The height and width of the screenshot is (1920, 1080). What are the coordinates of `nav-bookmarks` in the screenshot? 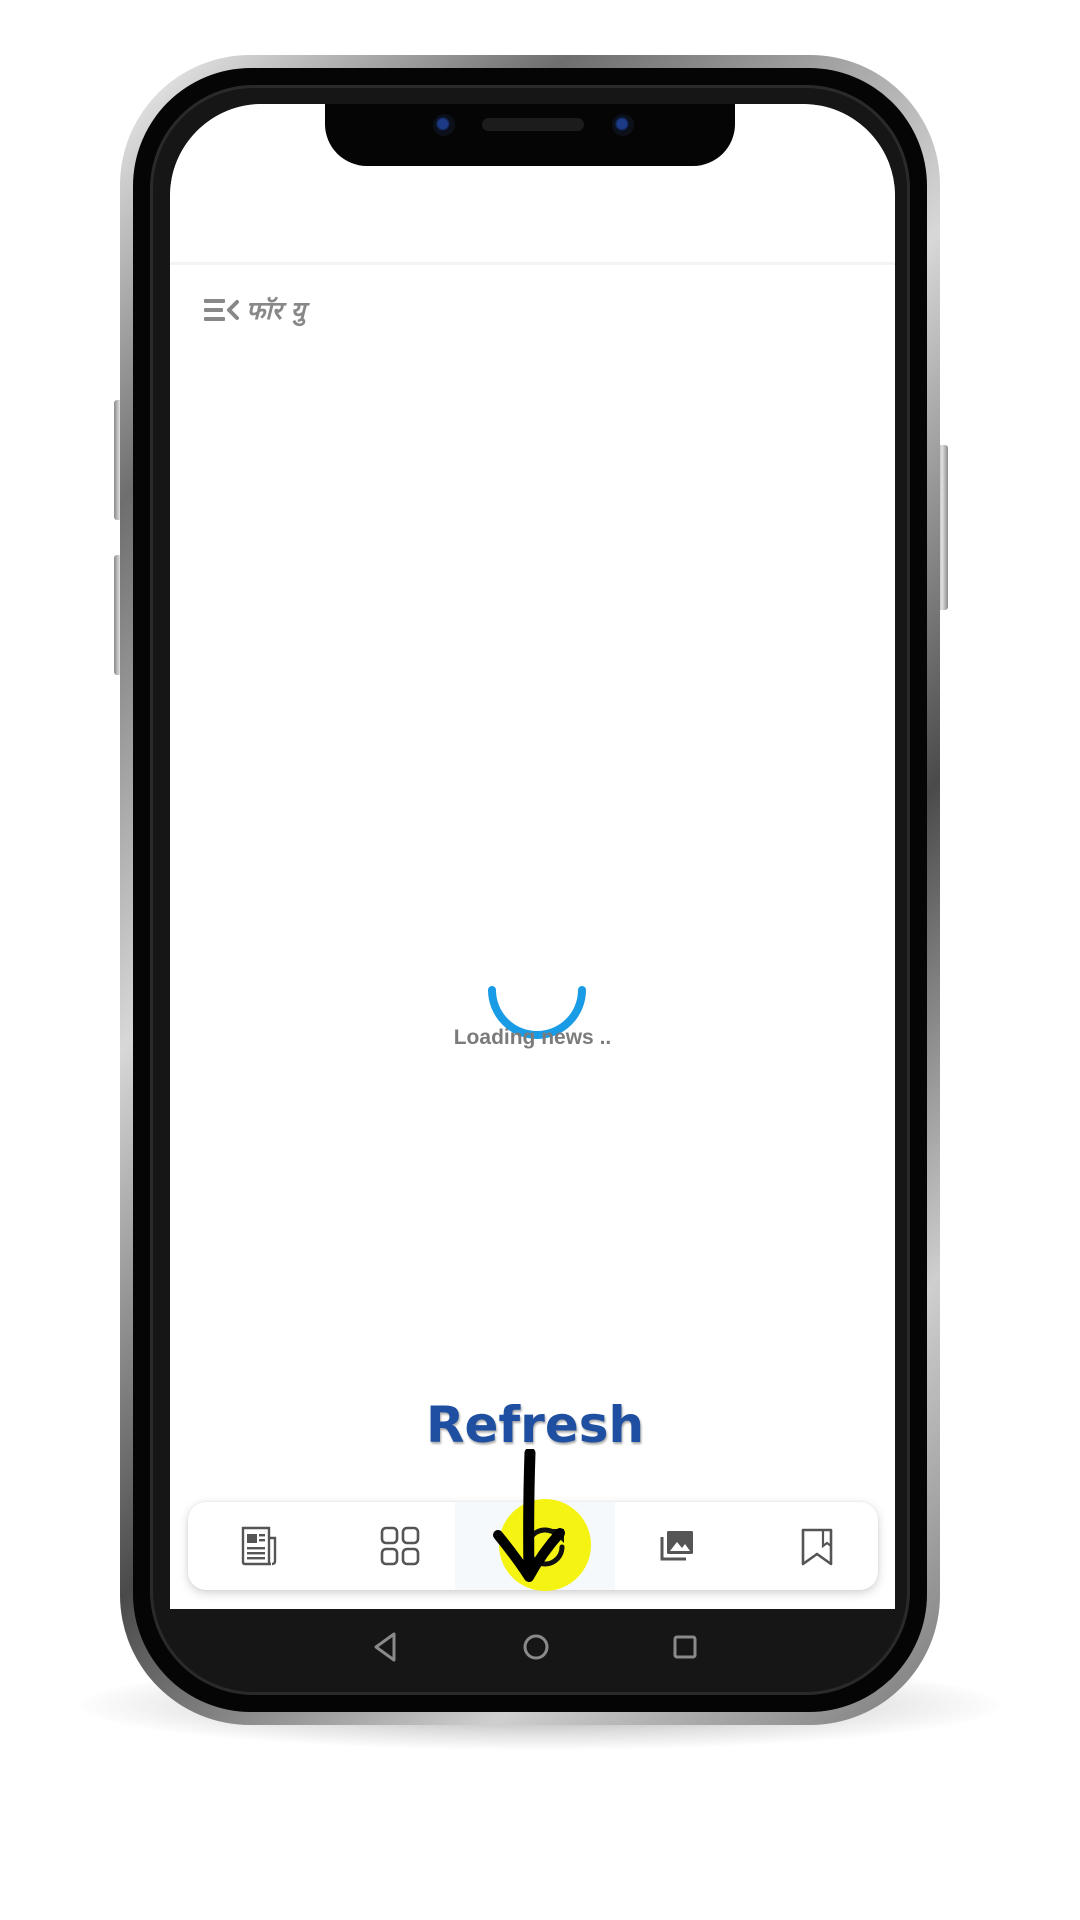 It's located at (817, 1546).